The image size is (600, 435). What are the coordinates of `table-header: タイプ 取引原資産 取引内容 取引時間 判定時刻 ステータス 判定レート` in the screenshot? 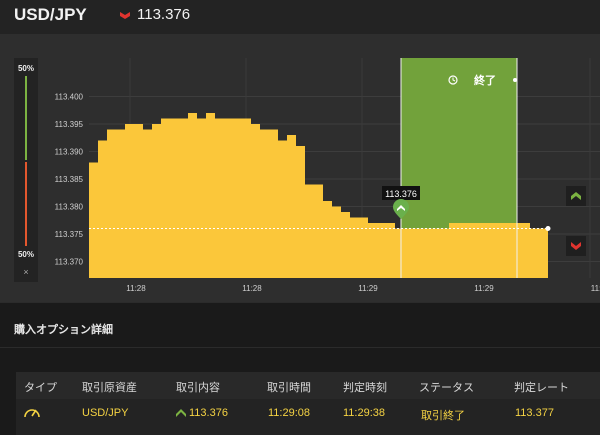 It's located at (308, 385).